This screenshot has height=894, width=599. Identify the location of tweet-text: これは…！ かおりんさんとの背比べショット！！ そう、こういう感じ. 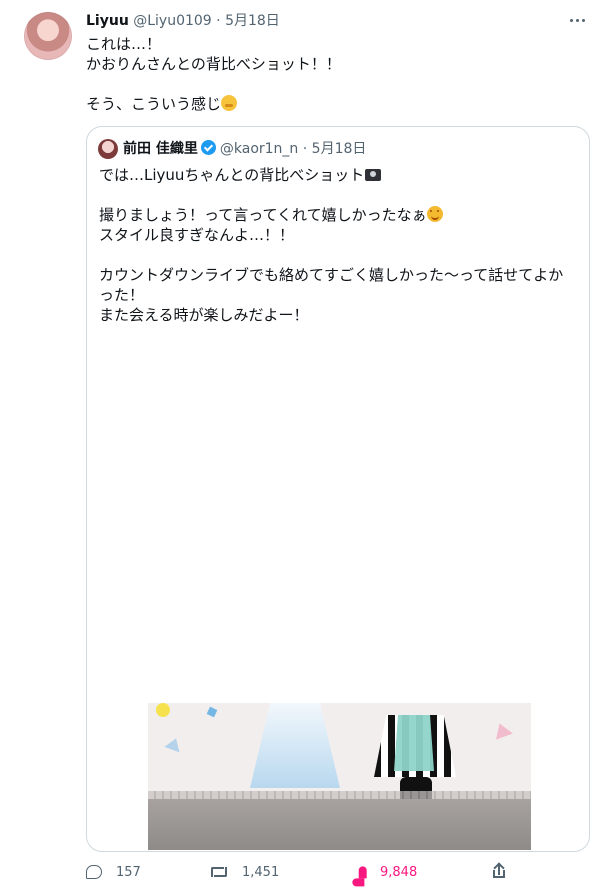
(331, 74).